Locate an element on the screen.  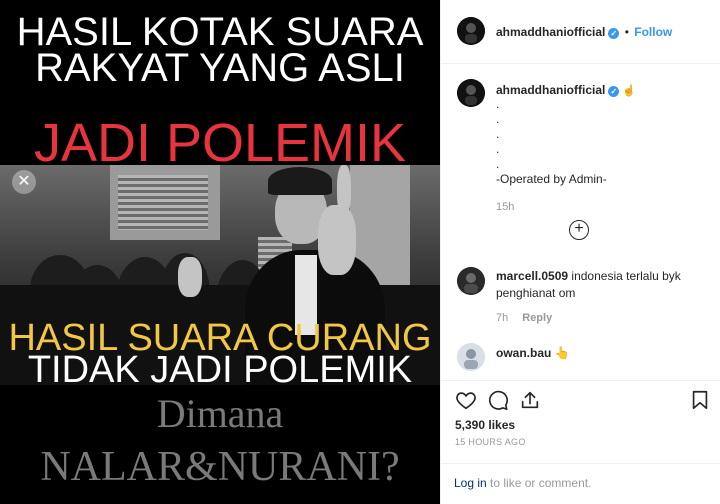
comment-username: owan.bau is located at coordinates (523, 353).